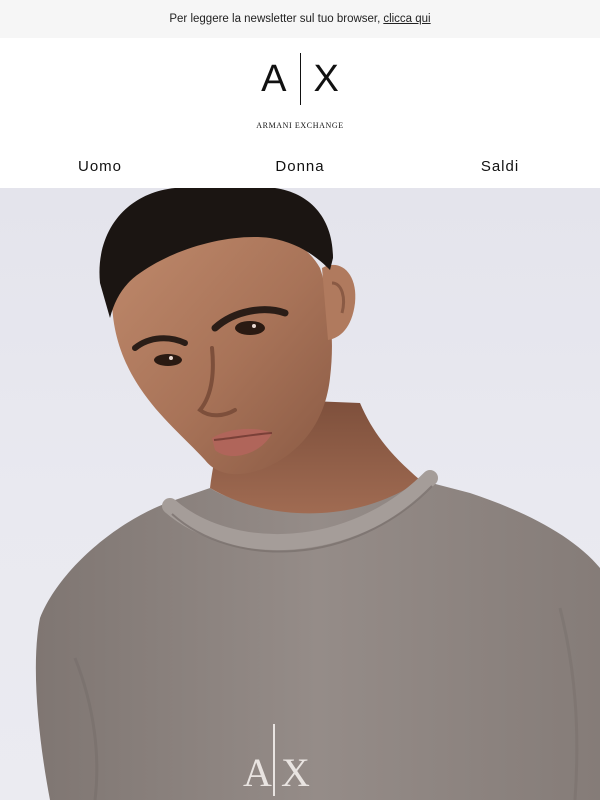 Image resolution: width=600 pixels, height=800 pixels. Describe the element at coordinates (295, 772) in the screenshot. I see `shirt-logo-x: X` at that location.